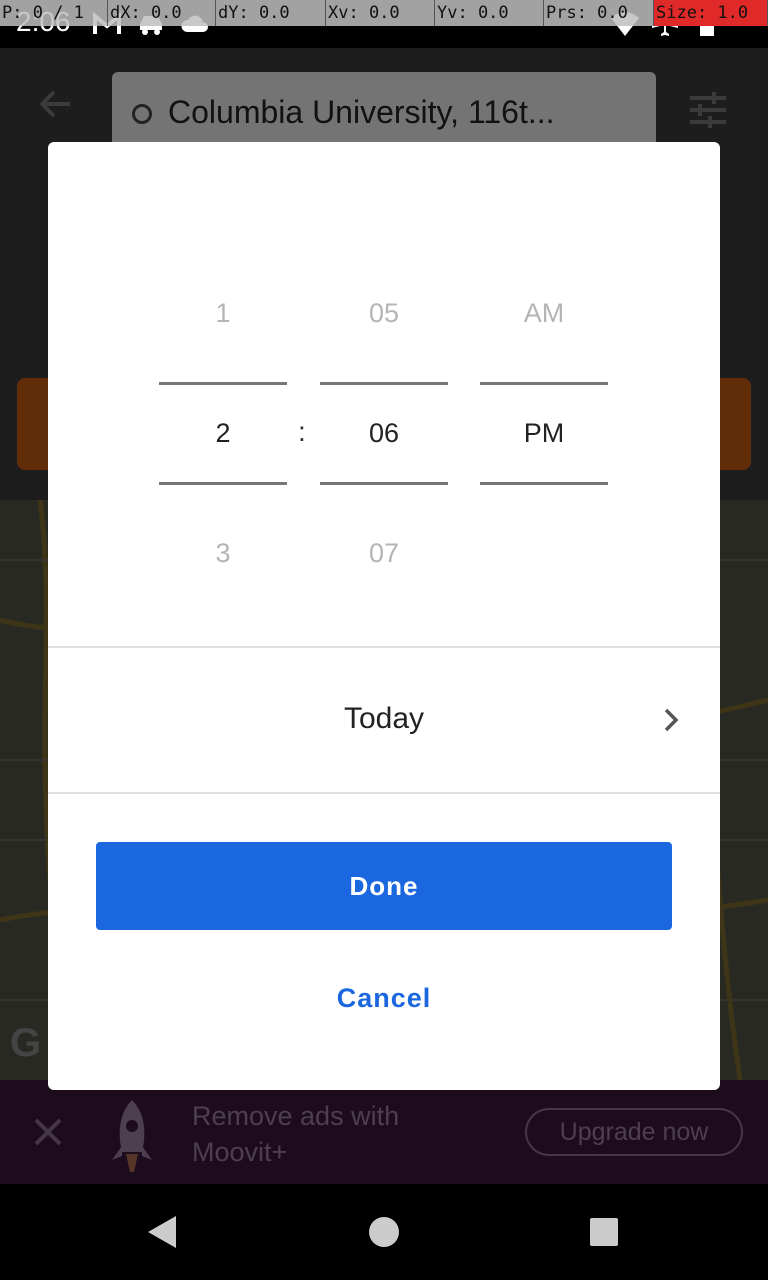  I want to click on debug-xv: Xv: 0.0, so click(380, 13).